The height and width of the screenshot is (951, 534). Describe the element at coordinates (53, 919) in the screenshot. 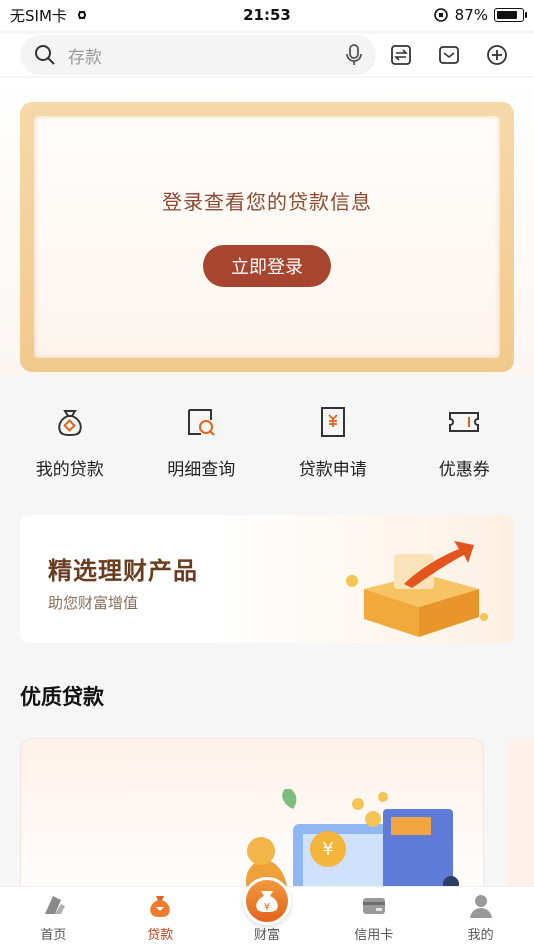

I see `tab-home: 首页` at that location.